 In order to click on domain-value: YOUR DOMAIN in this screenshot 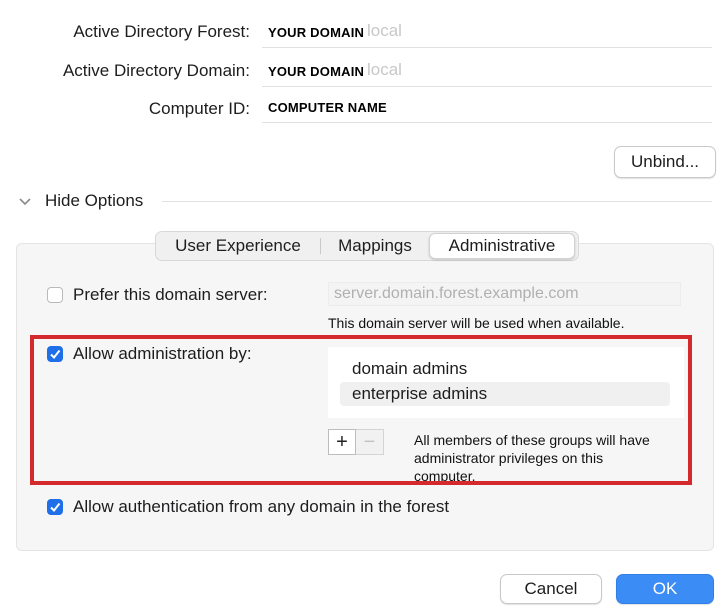, I will do `click(316, 71)`.